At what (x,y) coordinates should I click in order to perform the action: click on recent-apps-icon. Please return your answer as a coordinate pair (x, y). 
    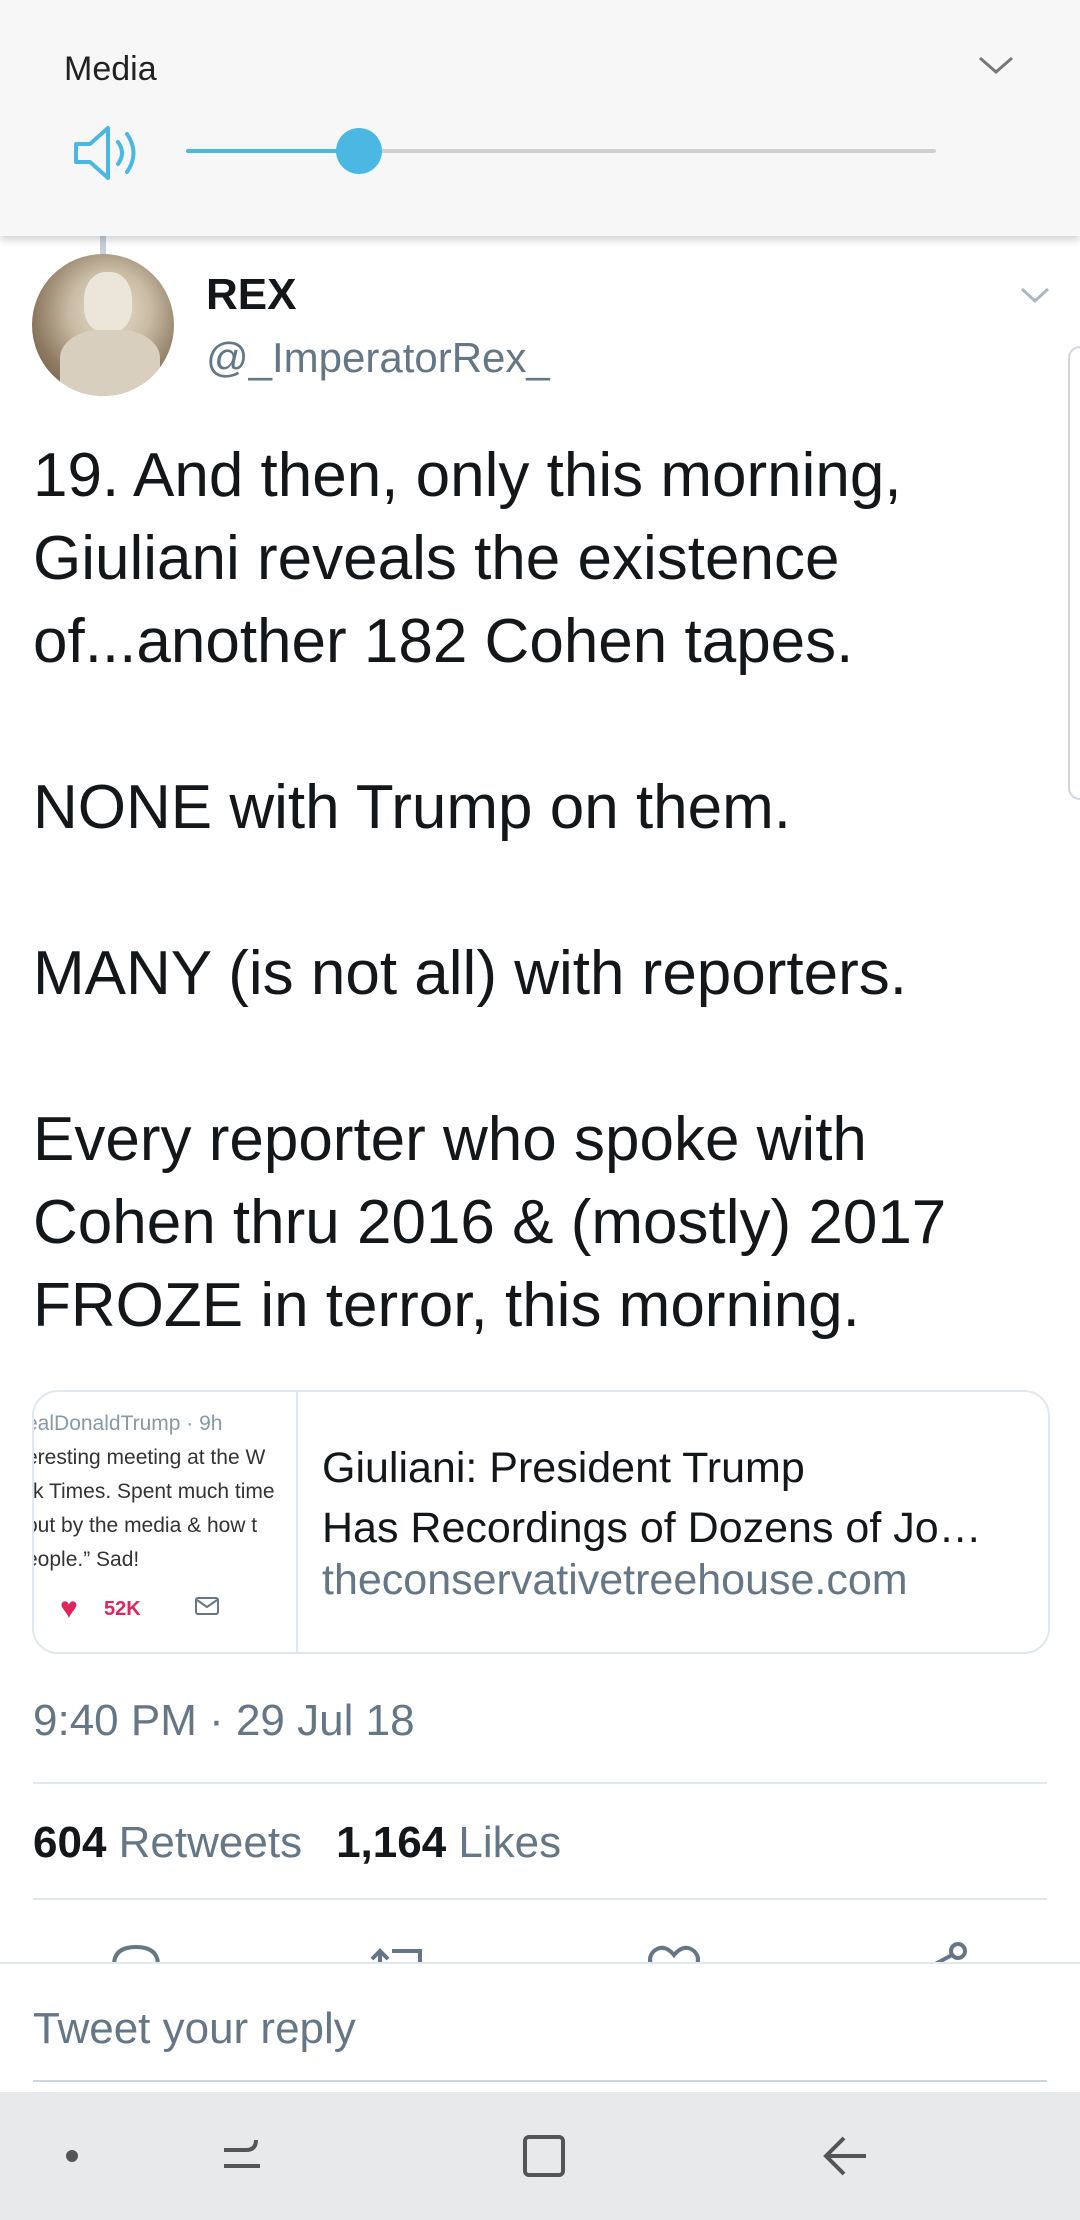
    Looking at the image, I should click on (242, 2156).